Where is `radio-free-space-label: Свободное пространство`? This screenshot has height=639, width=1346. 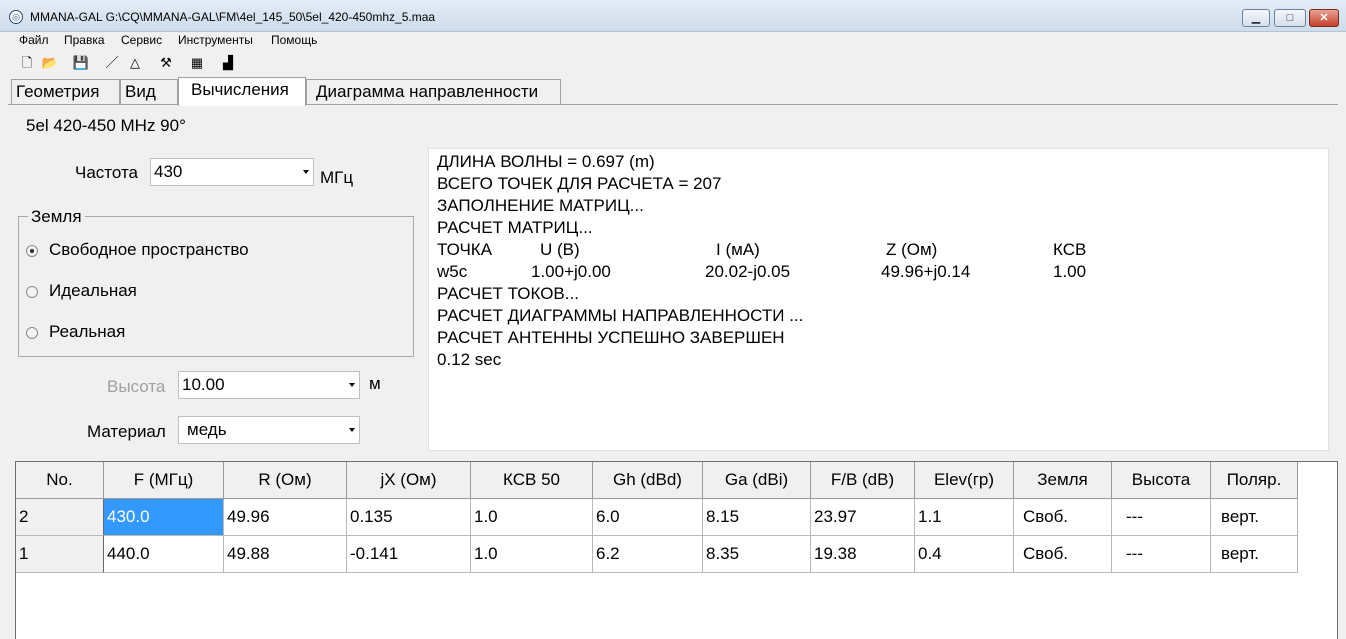
radio-free-space-label: Свободное пространство is located at coordinates (149, 250).